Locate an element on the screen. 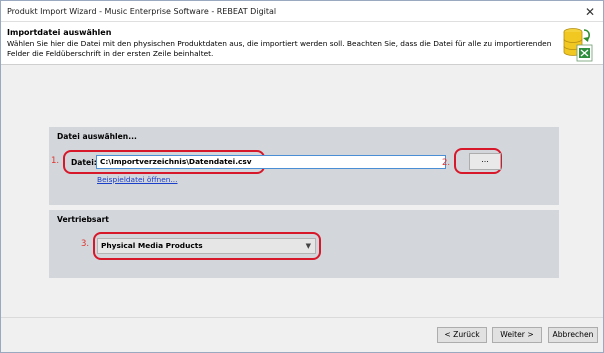  step-1-label: 1. is located at coordinates (55, 161).